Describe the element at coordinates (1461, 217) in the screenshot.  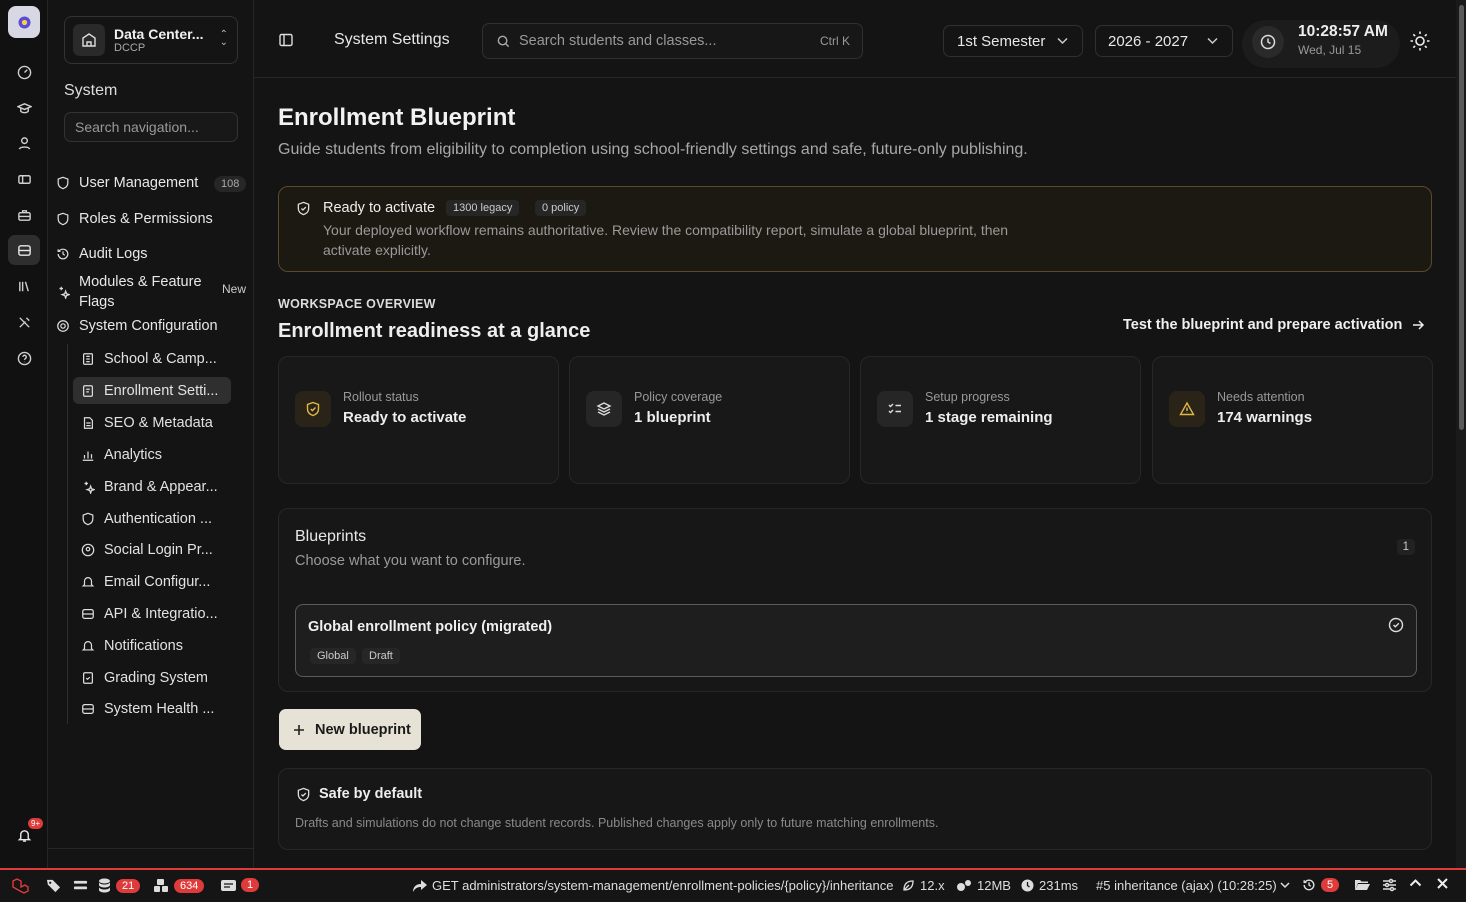
I see `scrollbar-thumb` at that location.